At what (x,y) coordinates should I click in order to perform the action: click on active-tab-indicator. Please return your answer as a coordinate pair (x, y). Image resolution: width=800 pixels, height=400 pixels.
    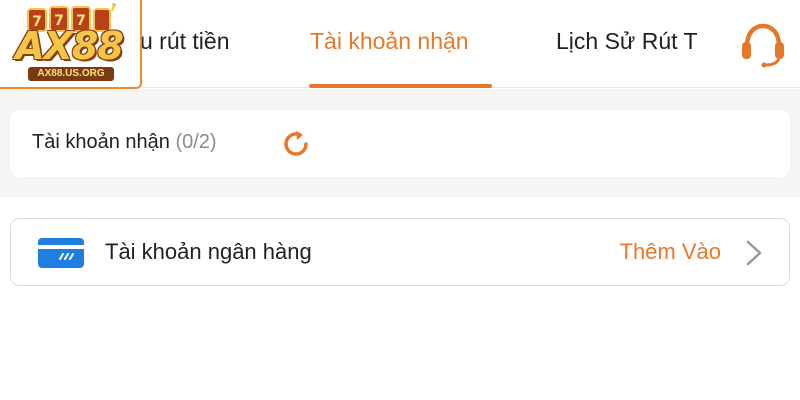
    Looking at the image, I should click on (400, 86).